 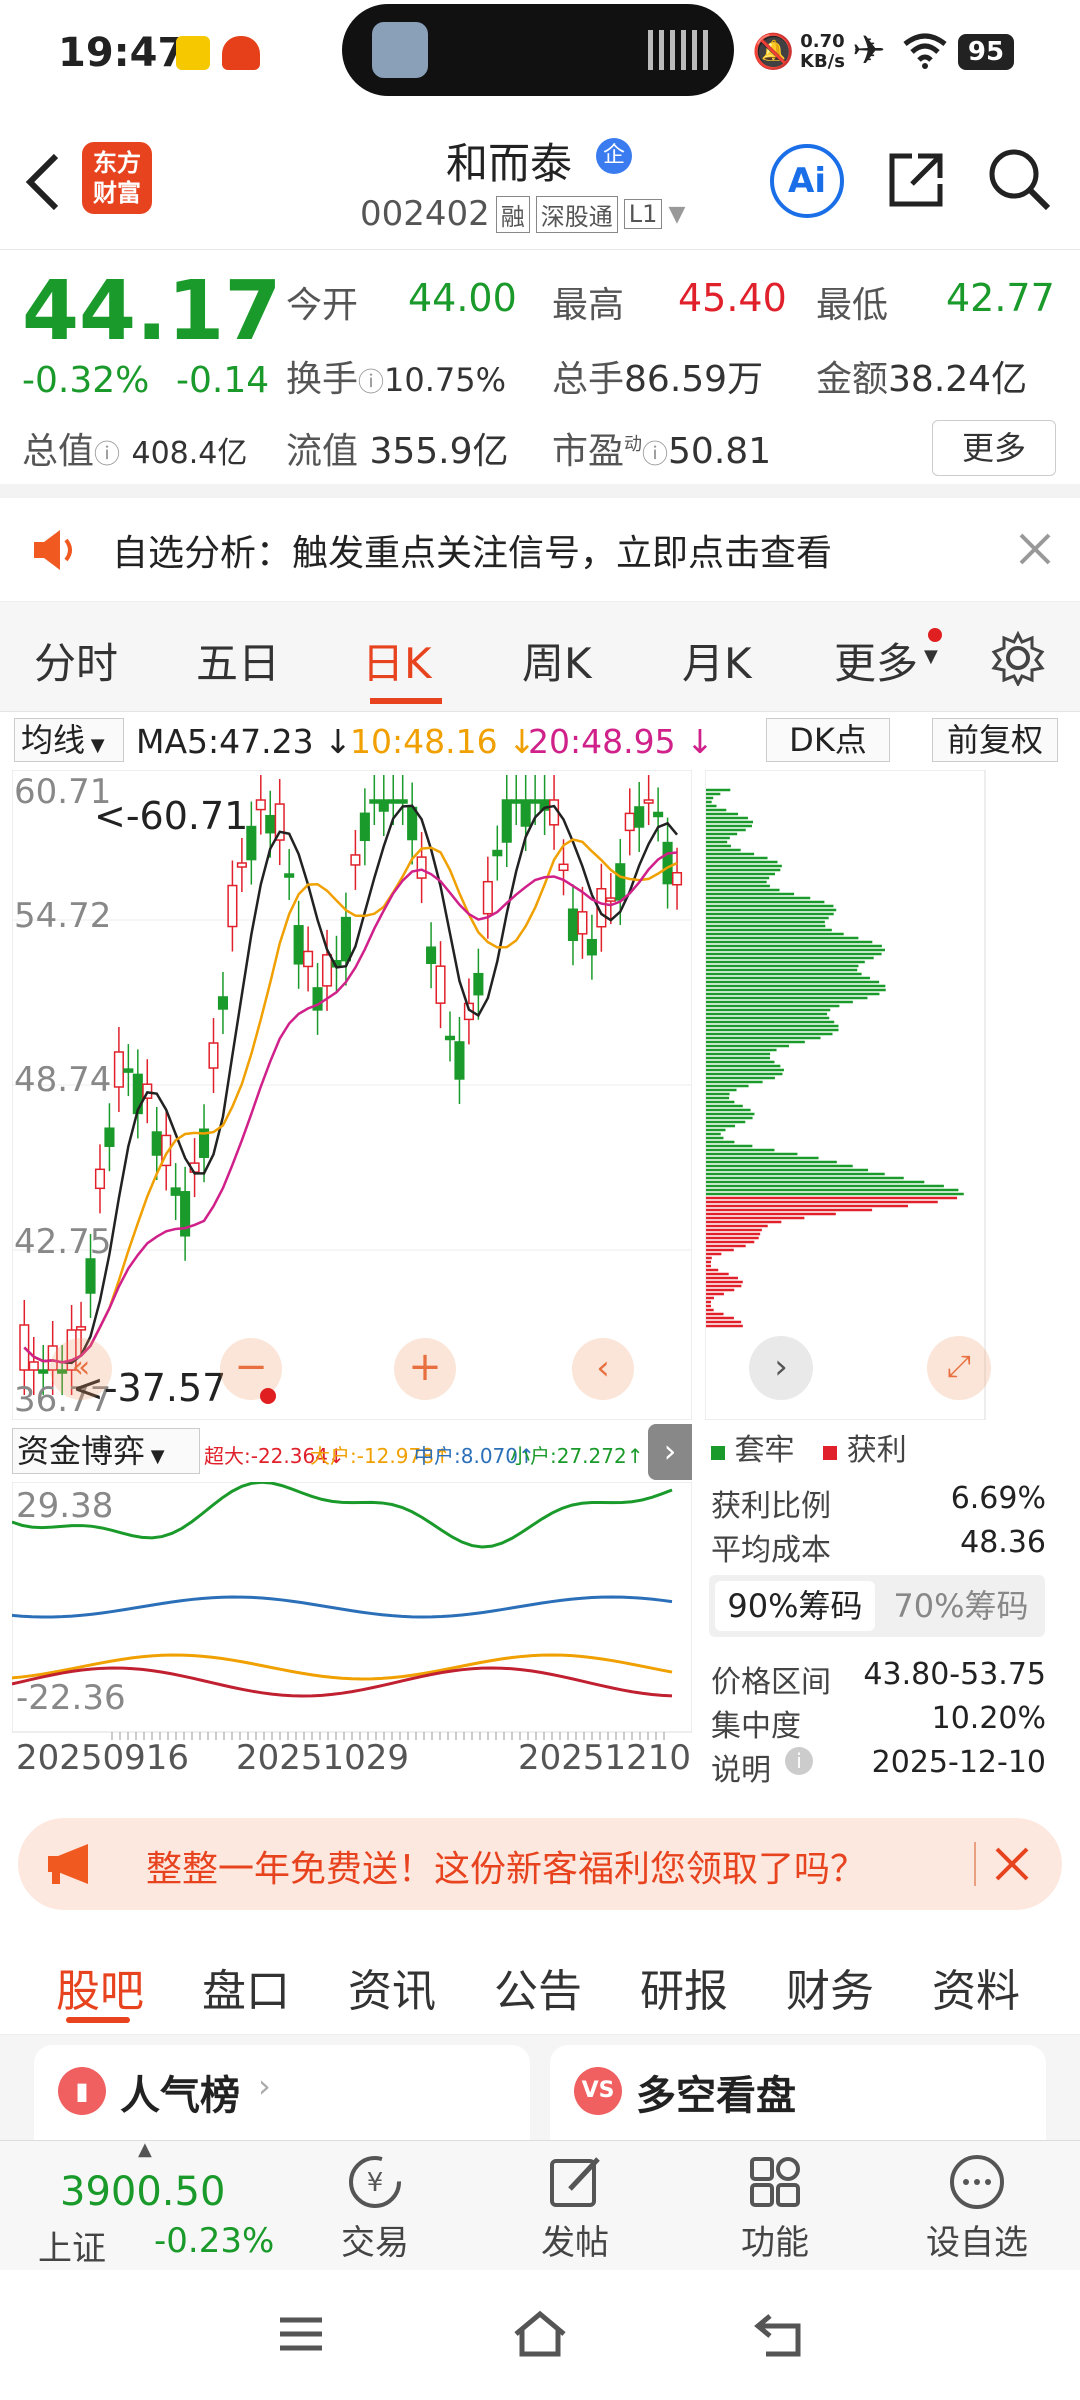 I want to click on tab-monthly-k: 月K, so click(x=717, y=660).